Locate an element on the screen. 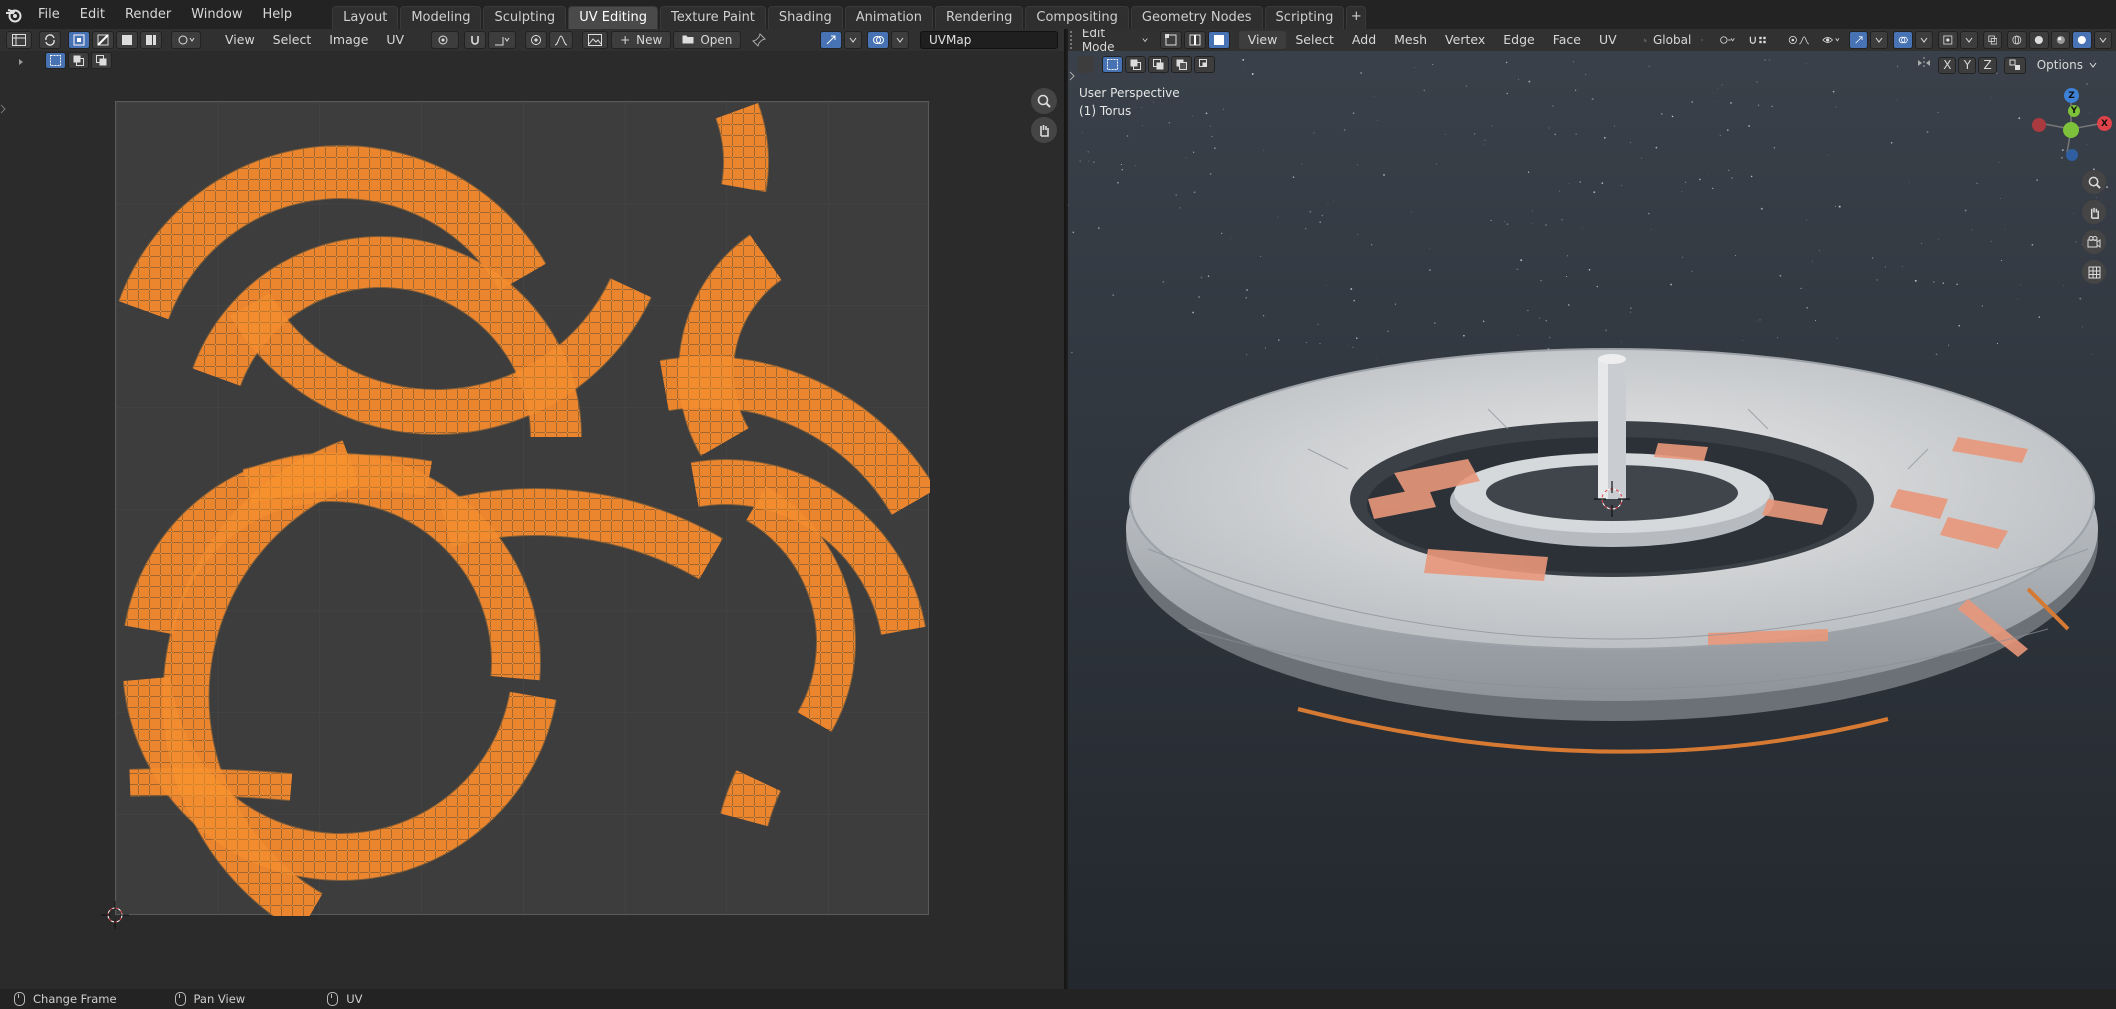 This screenshot has height=1009, width=2116. uv-gizmo-toggle-icon is located at coordinates (831, 40).